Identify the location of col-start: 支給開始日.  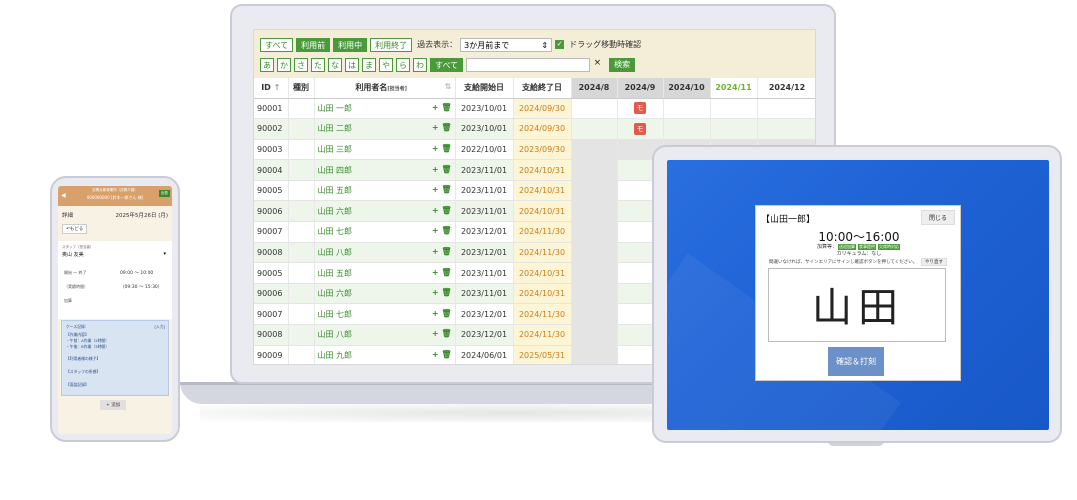
(484, 88).